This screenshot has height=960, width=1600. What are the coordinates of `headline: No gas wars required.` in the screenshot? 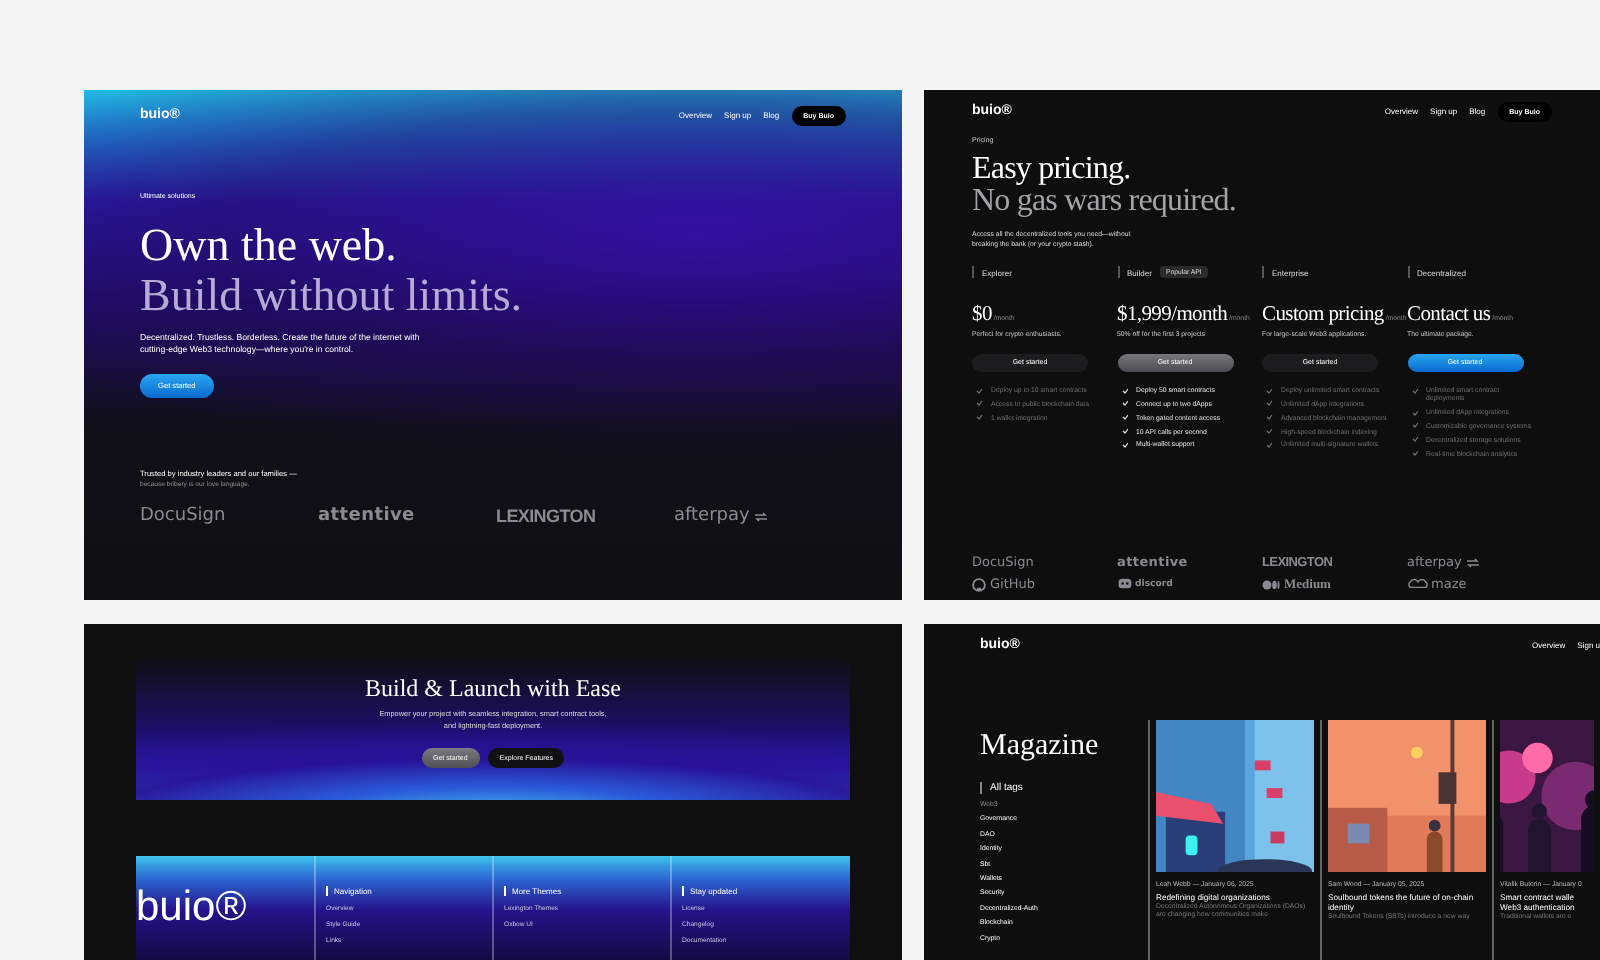 It's located at (1105, 202).